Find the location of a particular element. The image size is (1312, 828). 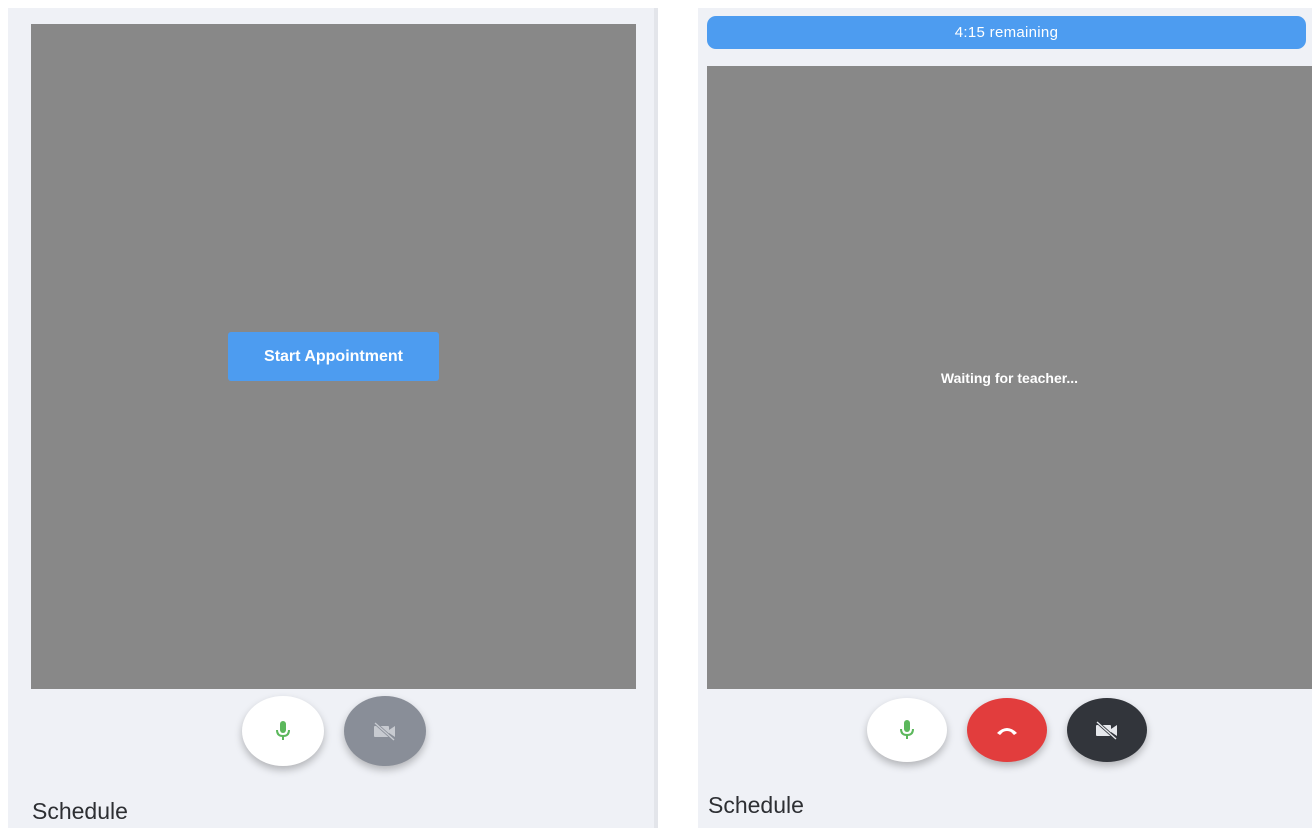

time-remaining-text: 4:15 remaining is located at coordinates (1006, 32).